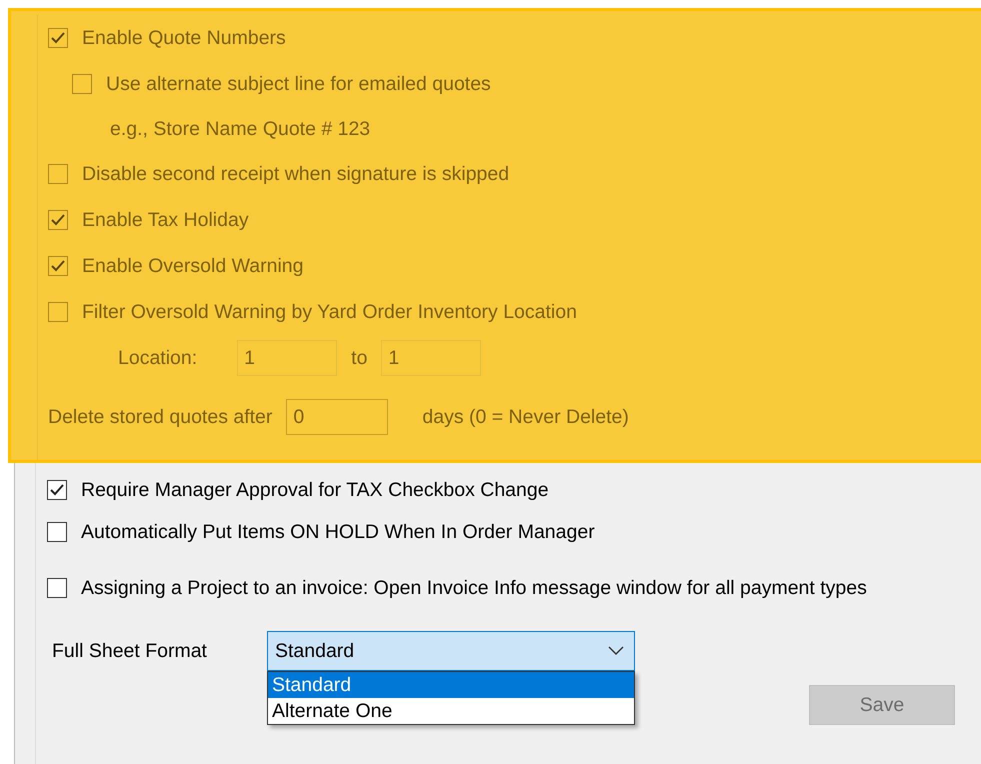  I want to click on location-label: Location:, so click(158, 358).